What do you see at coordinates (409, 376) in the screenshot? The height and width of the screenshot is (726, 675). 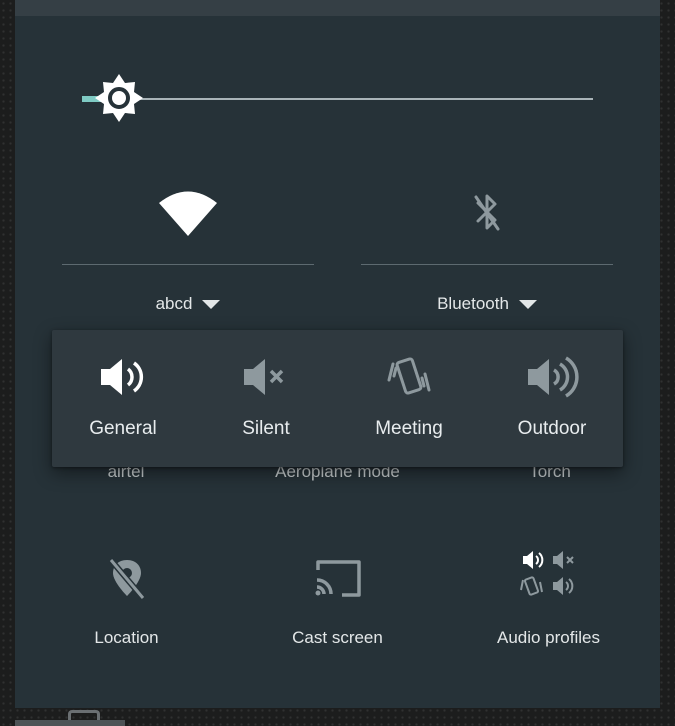 I see `vibrate-icon` at bounding box center [409, 376].